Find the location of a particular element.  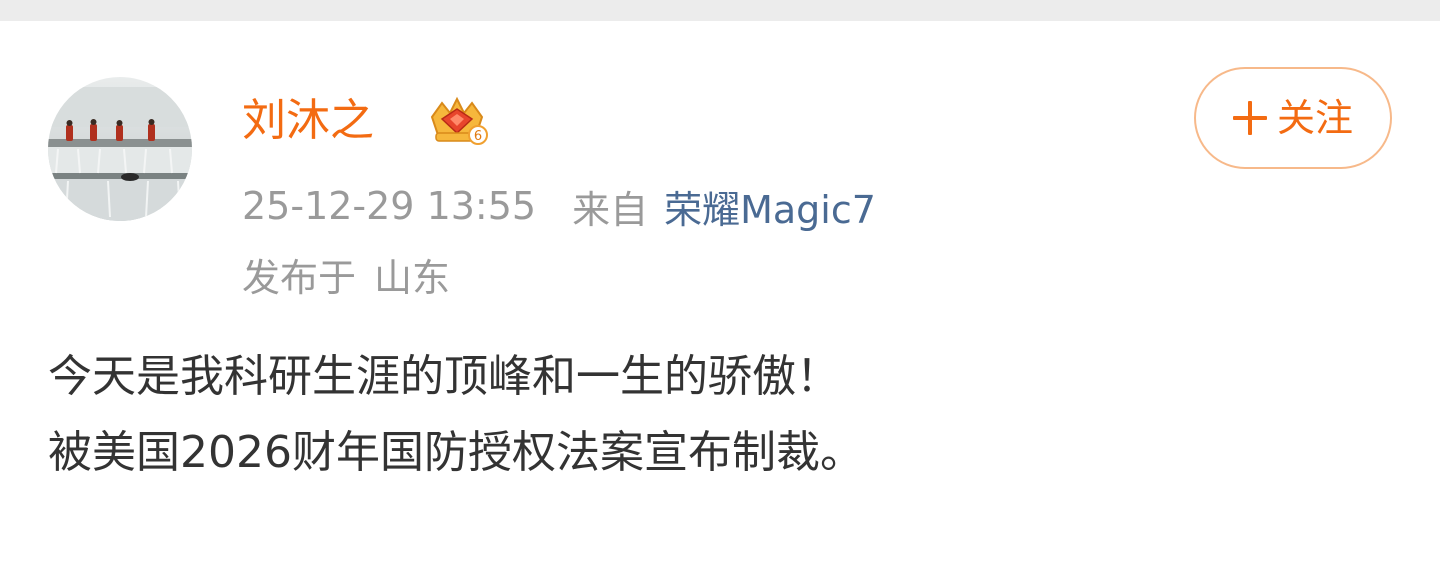

avatar-image is located at coordinates (120, 149).